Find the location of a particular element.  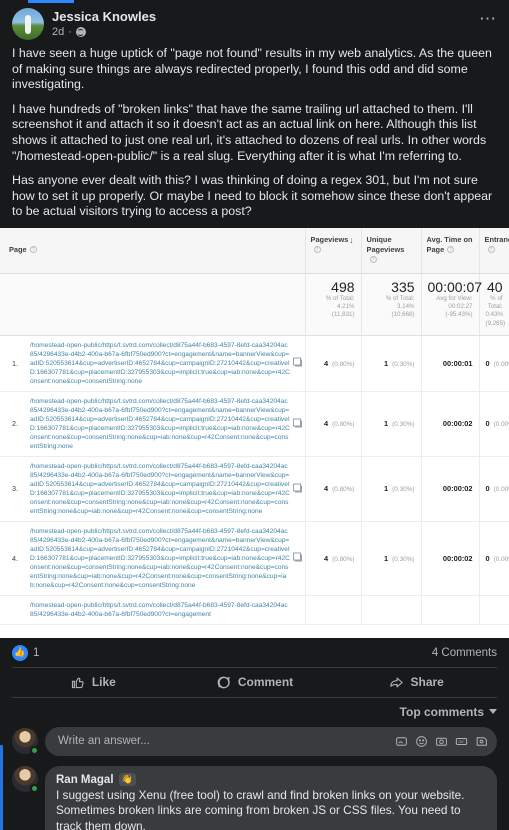

column-header-avg-time-on-page: Avg. Time on Page? is located at coordinates (450, 250).